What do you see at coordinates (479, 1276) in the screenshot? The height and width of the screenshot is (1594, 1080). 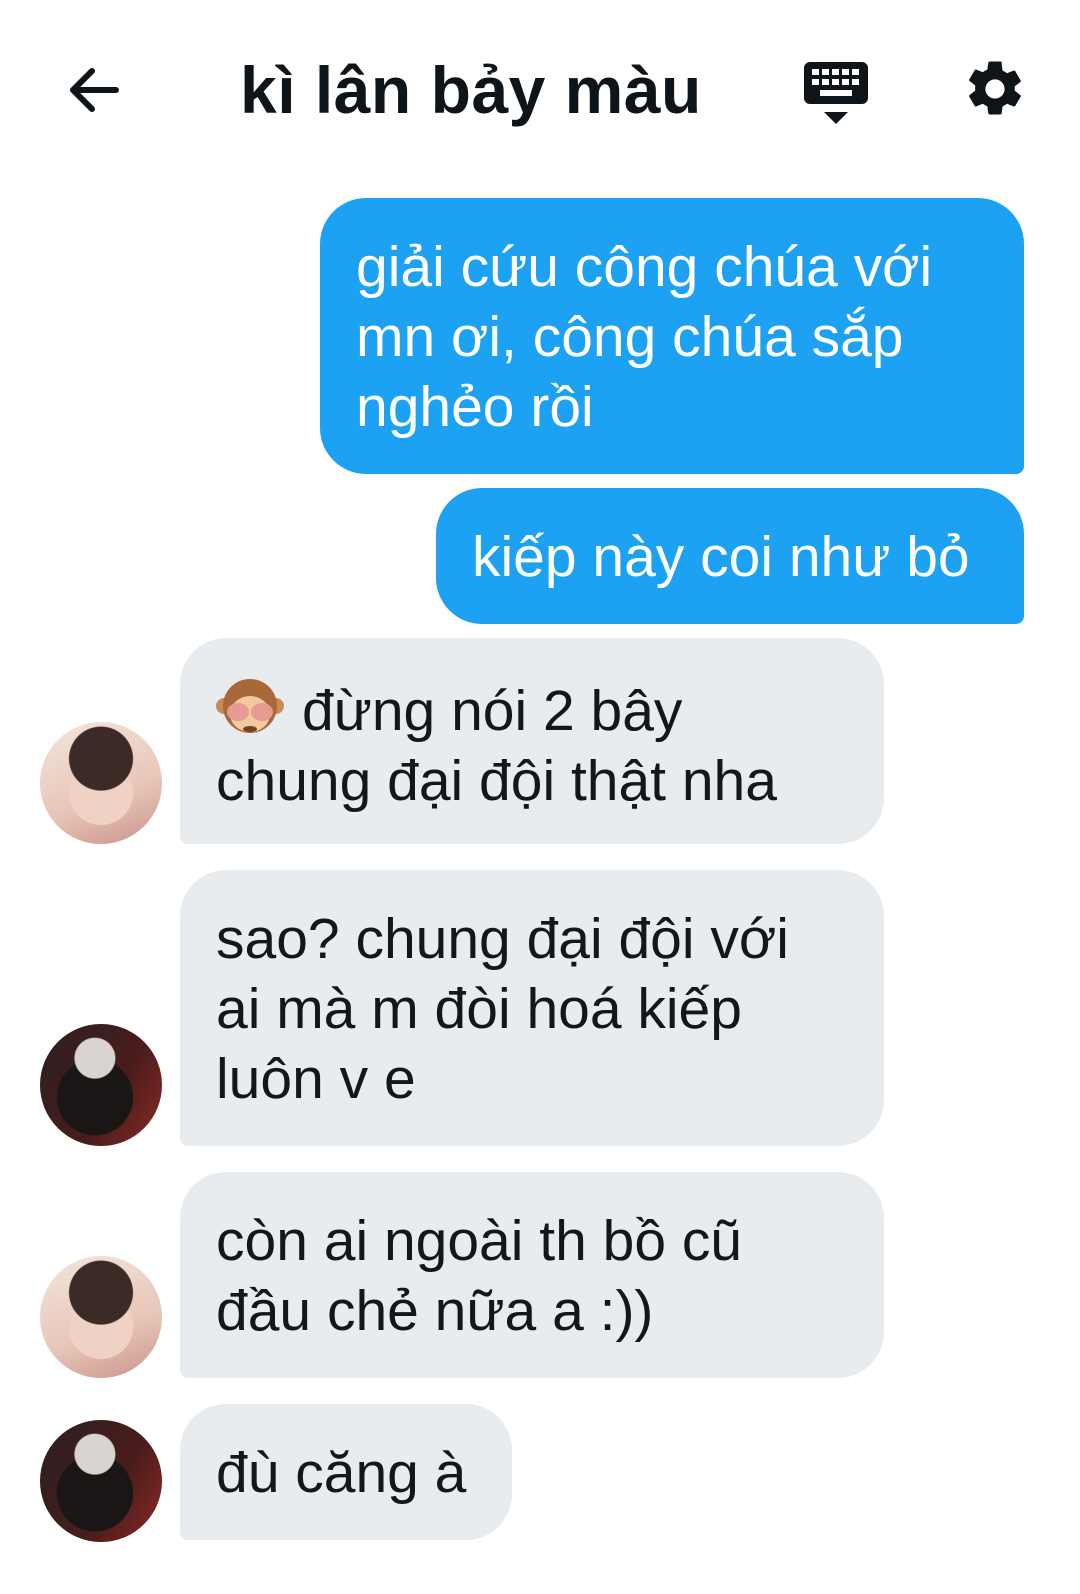 I see `message-text: còn ai ngoài th bồ cũ đầu chẻ nữa a :))` at bounding box center [479, 1276].